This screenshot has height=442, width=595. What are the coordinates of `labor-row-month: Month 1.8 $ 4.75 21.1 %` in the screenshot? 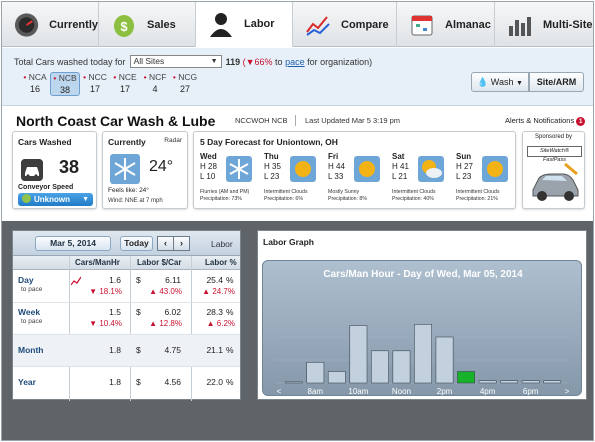 It's located at (126, 351).